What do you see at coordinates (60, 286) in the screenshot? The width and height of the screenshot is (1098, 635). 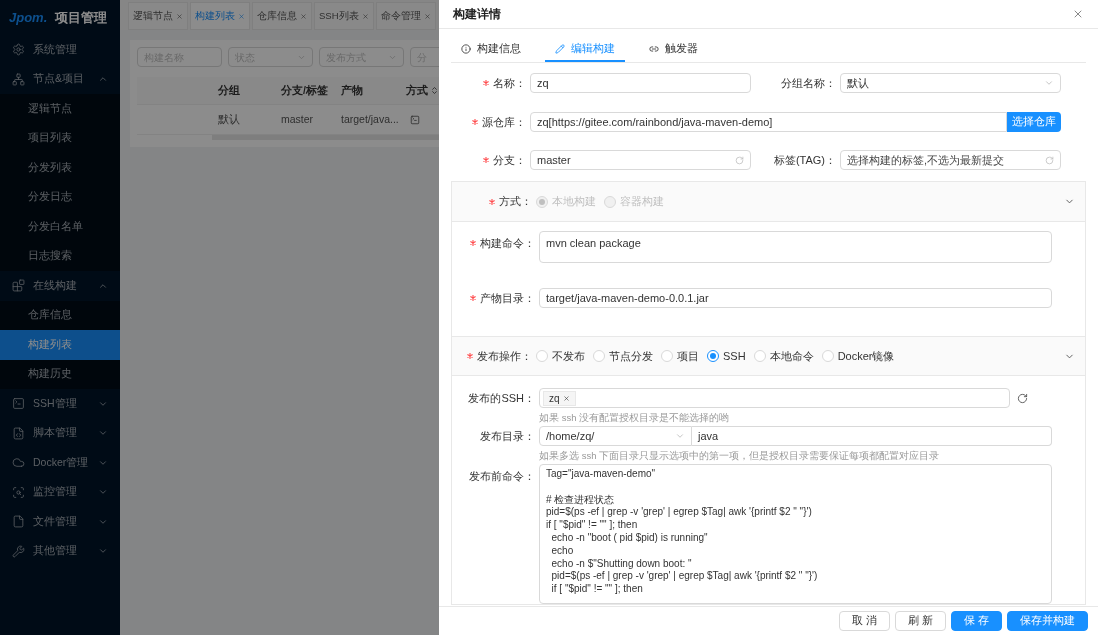 I see `sidebar-item: 在线构建` at bounding box center [60, 286].